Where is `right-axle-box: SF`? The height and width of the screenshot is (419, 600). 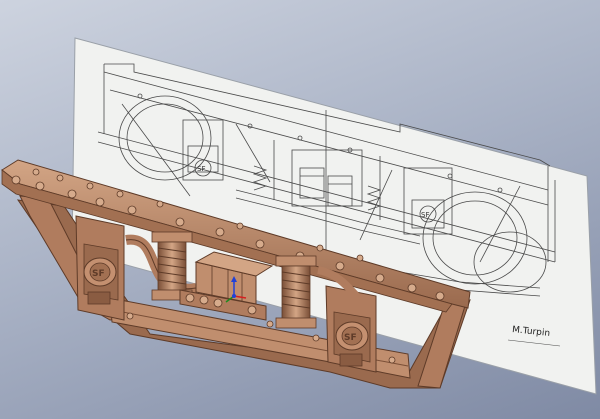
right-axle-box: SF is located at coordinates (351, 329).